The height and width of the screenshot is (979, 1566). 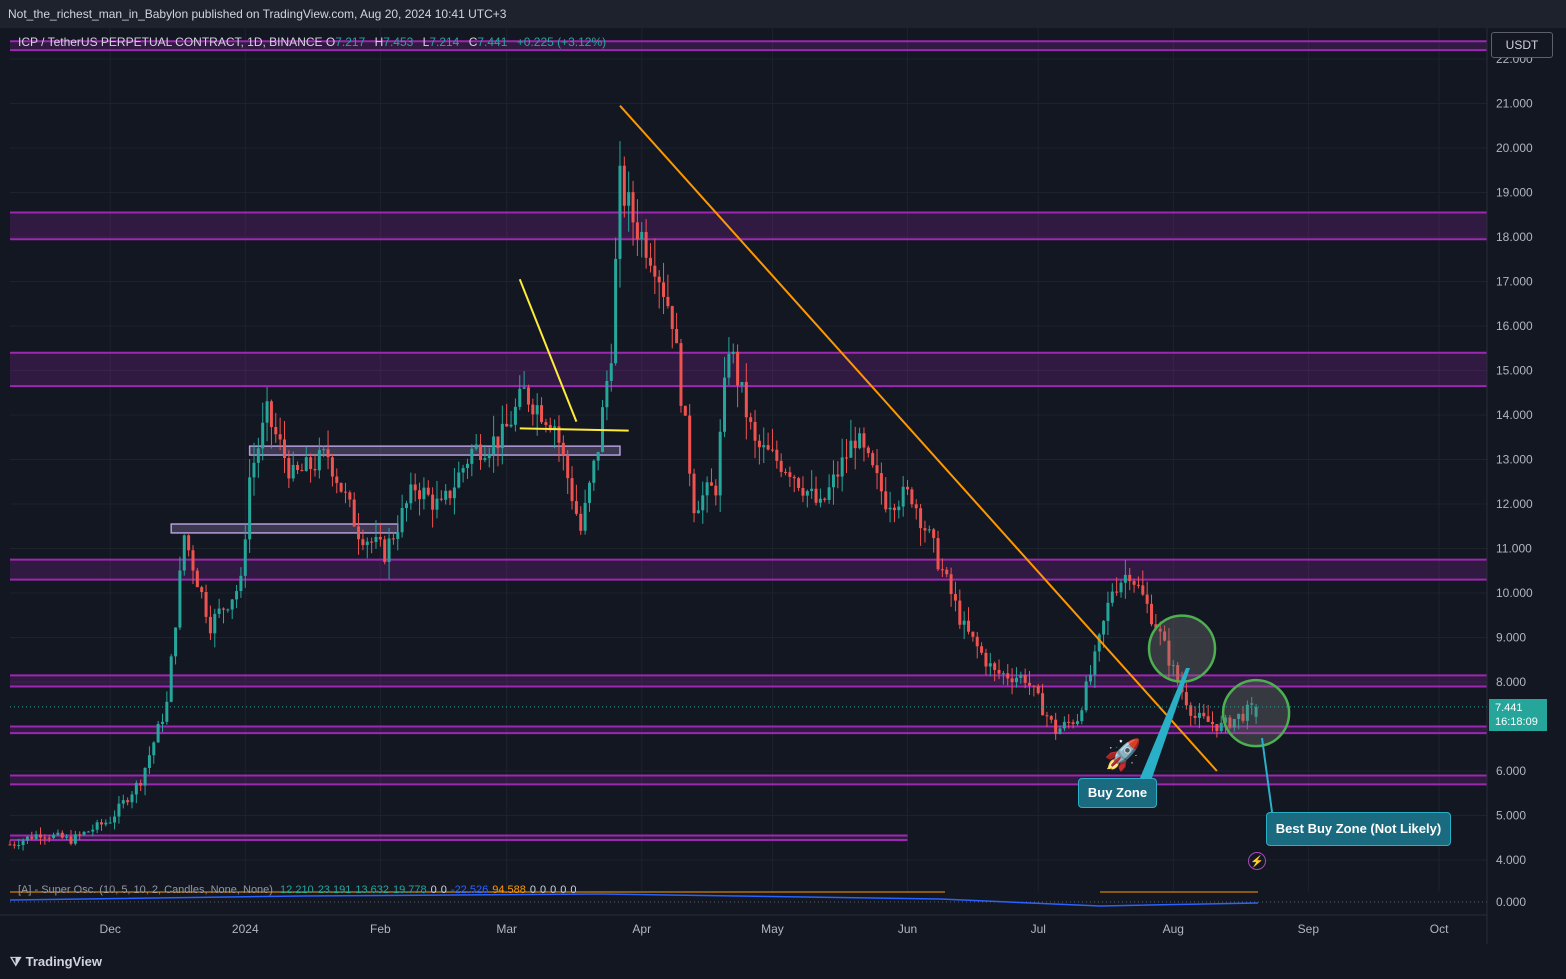 I want to click on tradingview-logo: ⧩ TradingView, so click(x=56, y=962).